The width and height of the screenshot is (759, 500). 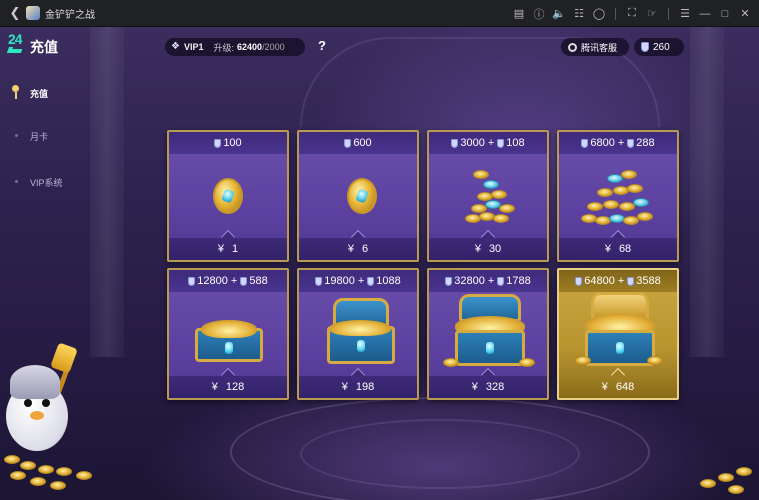 What do you see at coordinates (618, 143) in the screenshot?
I see `pack-amount: 6800 + 288` at bounding box center [618, 143].